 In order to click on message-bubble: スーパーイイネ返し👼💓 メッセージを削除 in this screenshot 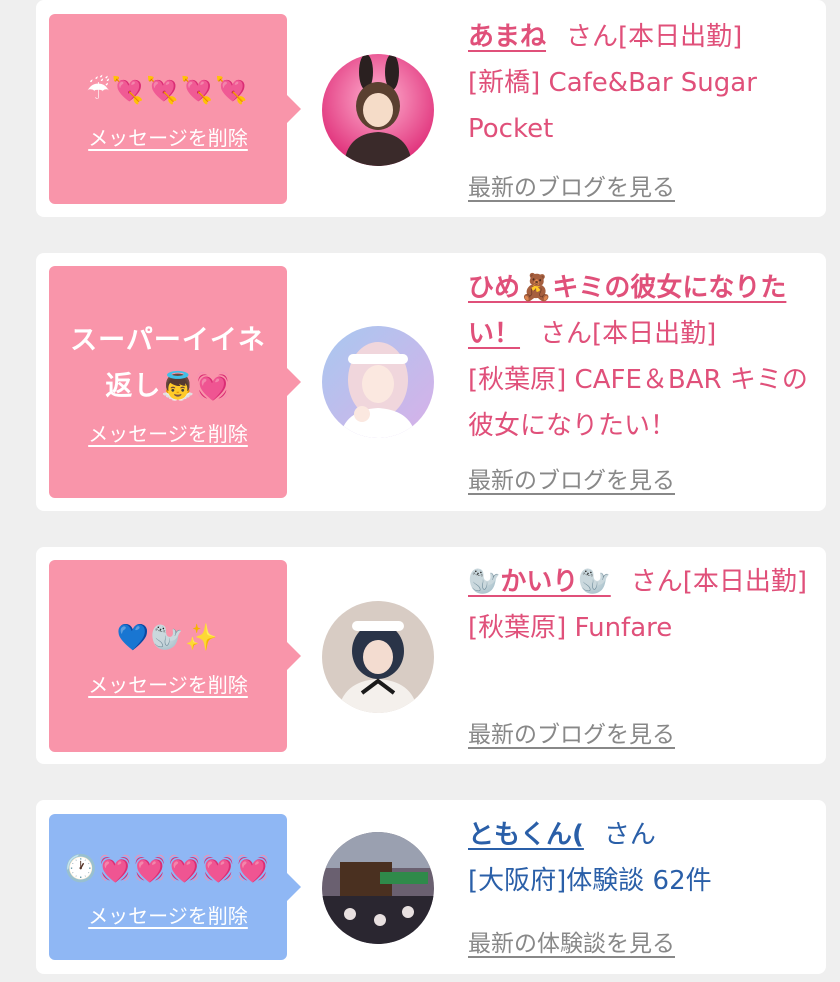, I will do `click(175, 382)`.